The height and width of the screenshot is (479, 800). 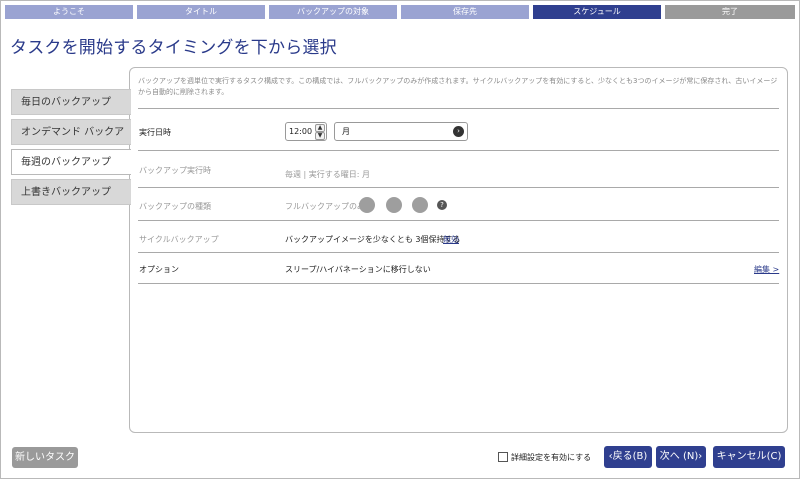 What do you see at coordinates (45, 457) in the screenshot?
I see `new-task-button: 新しいタスク` at bounding box center [45, 457].